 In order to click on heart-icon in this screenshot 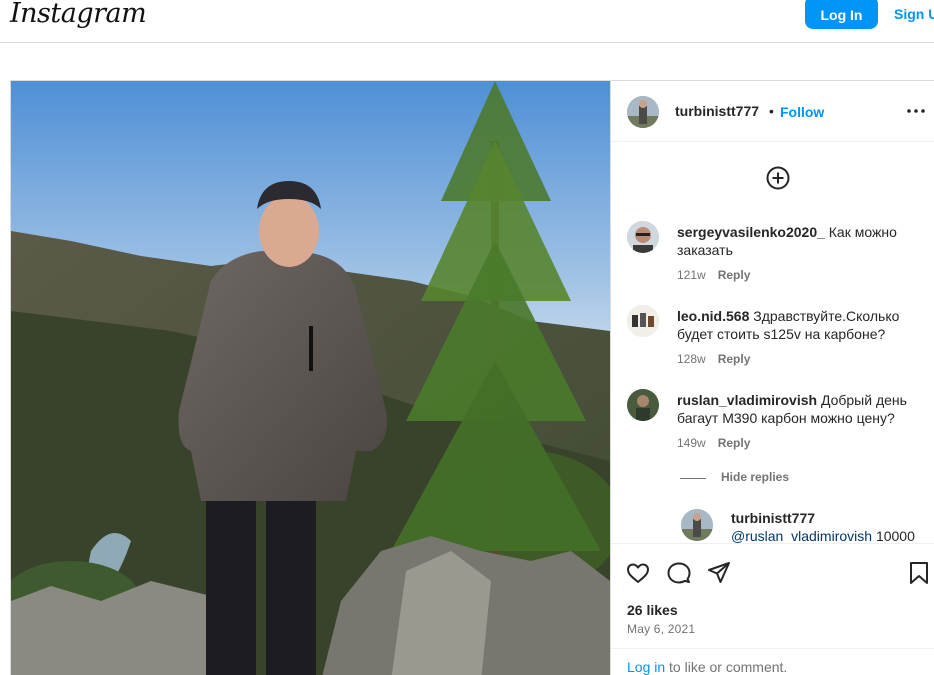, I will do `click(638, 573)`.